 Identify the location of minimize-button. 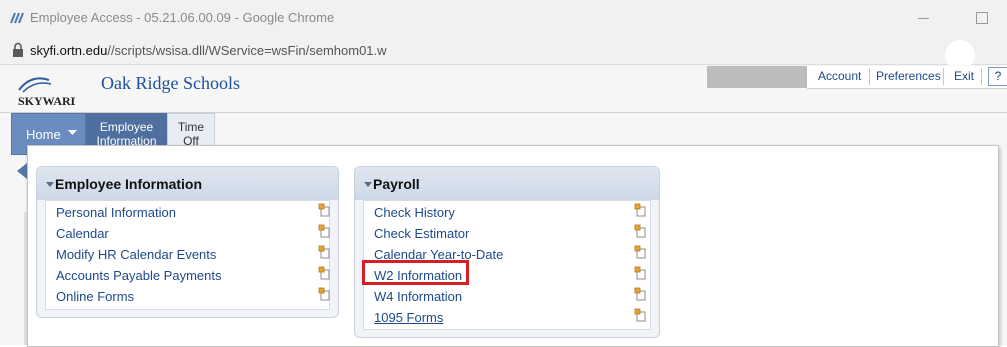
(924, 18).